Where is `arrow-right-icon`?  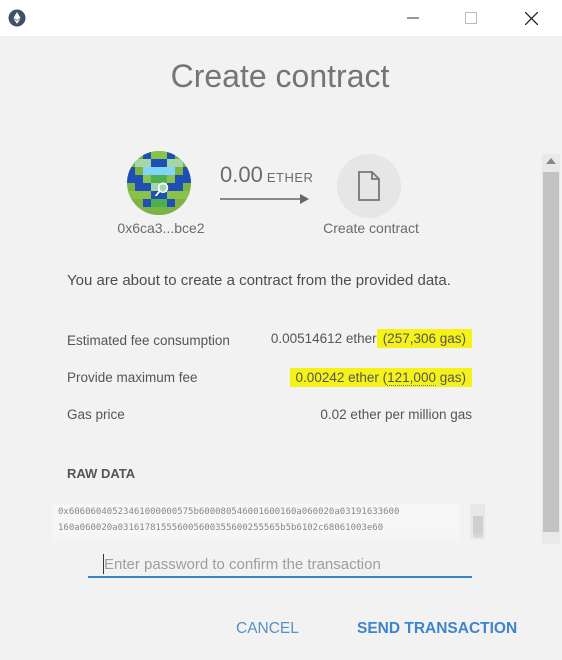
arrow-right-icon is located at coordinates (265, 201).